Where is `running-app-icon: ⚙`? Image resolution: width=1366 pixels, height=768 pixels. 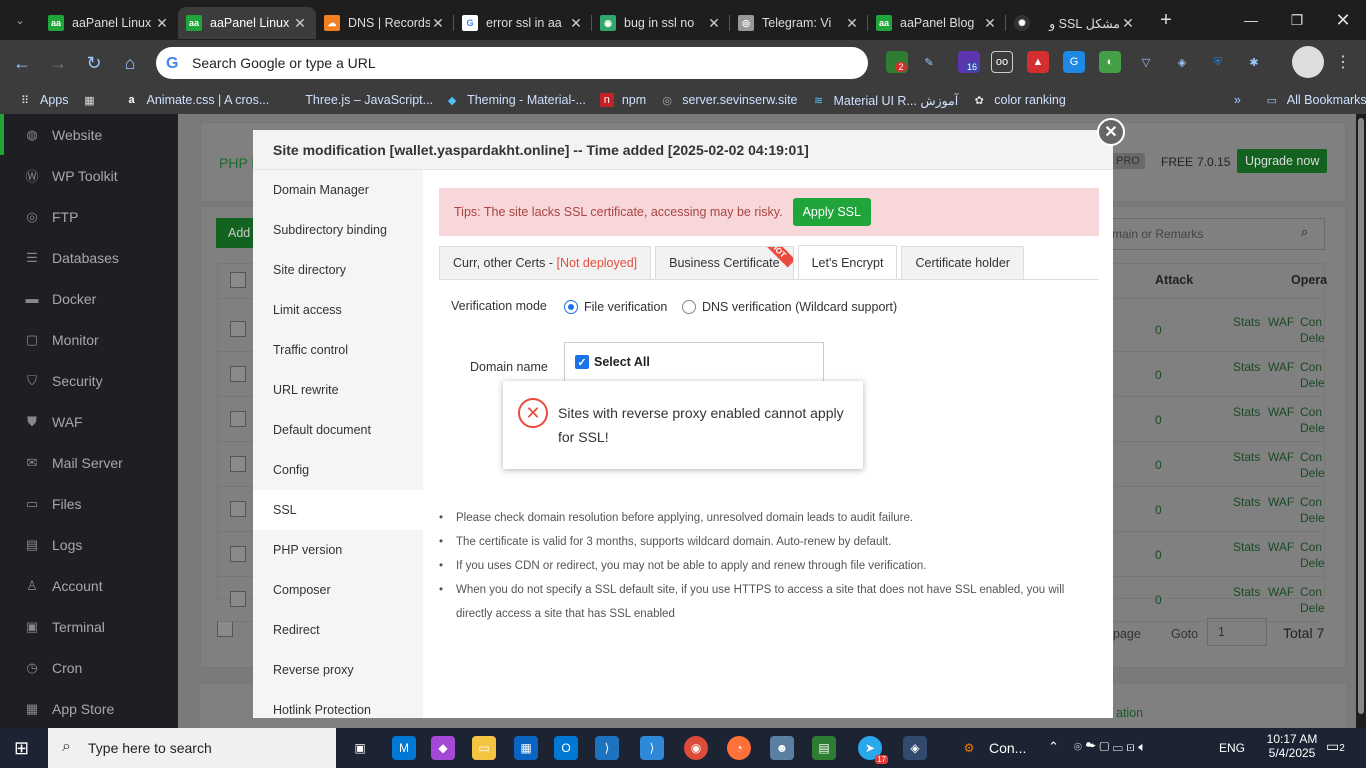
running-app-icon: ⚙ is located at coordinates (969, 748).